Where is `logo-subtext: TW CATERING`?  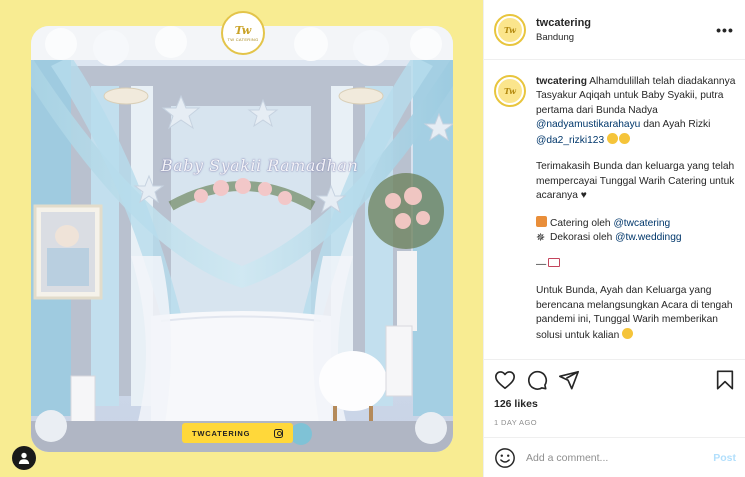
logo-subtext: TW CATERING is located at coordinates (243, 39).